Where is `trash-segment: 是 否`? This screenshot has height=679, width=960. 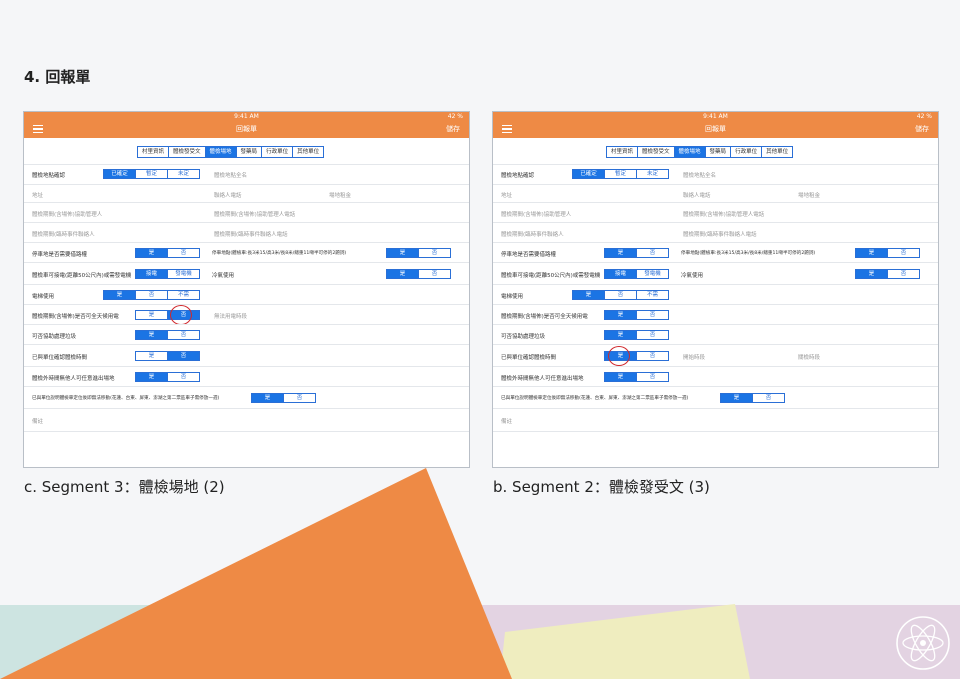
trash-segment: 是 否 is located at coordinates (636, 335).